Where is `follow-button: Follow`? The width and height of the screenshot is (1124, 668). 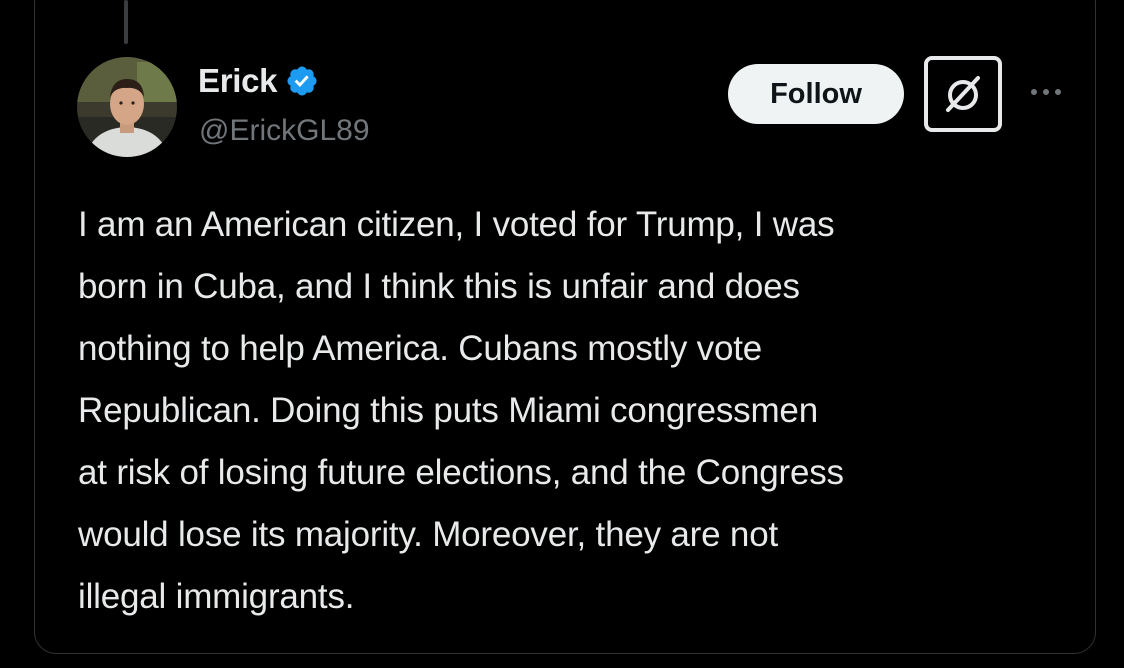 follow-button: Follow is located at coordinates (816, 94).